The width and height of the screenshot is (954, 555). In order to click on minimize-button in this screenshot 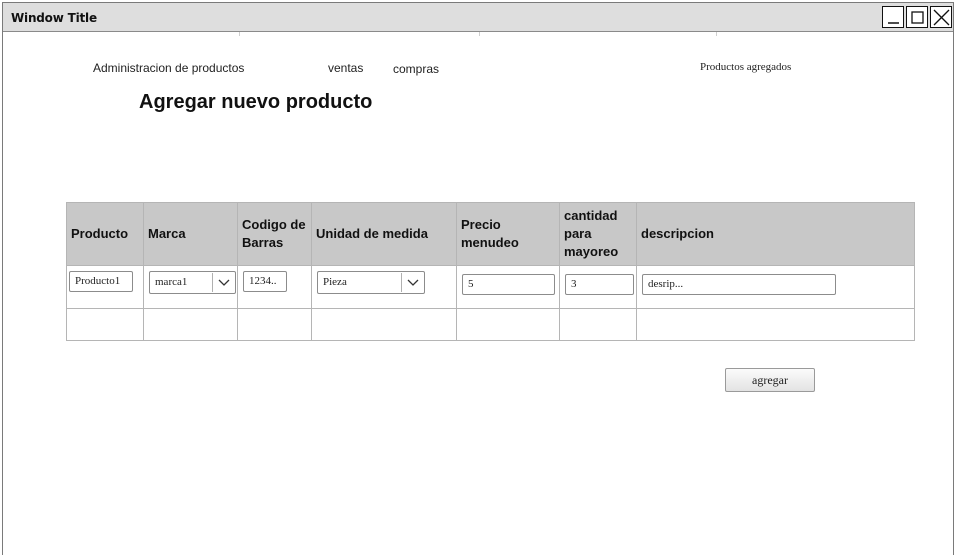, I will do `click(893, 17)`.